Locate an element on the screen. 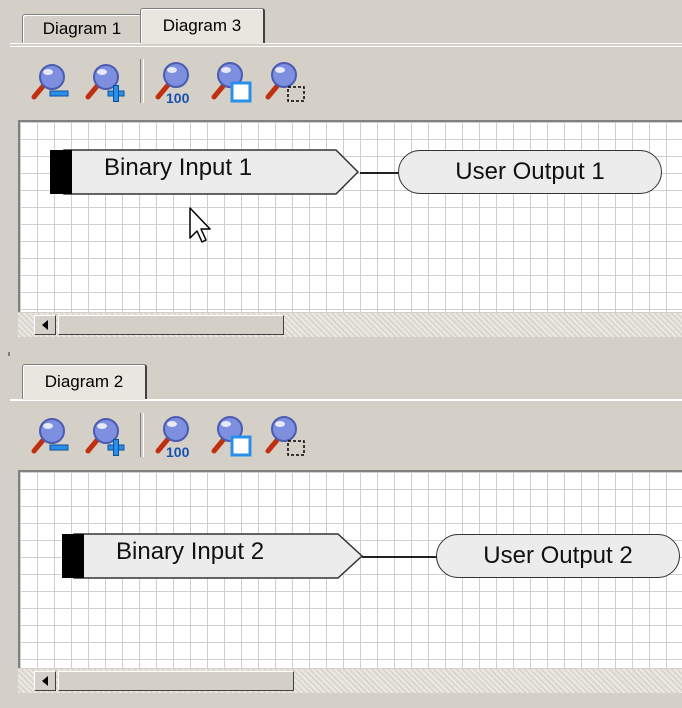 This screenshot has width=682, height=708. horizontal-scrollbar-top is located at coordinates (350, 324).